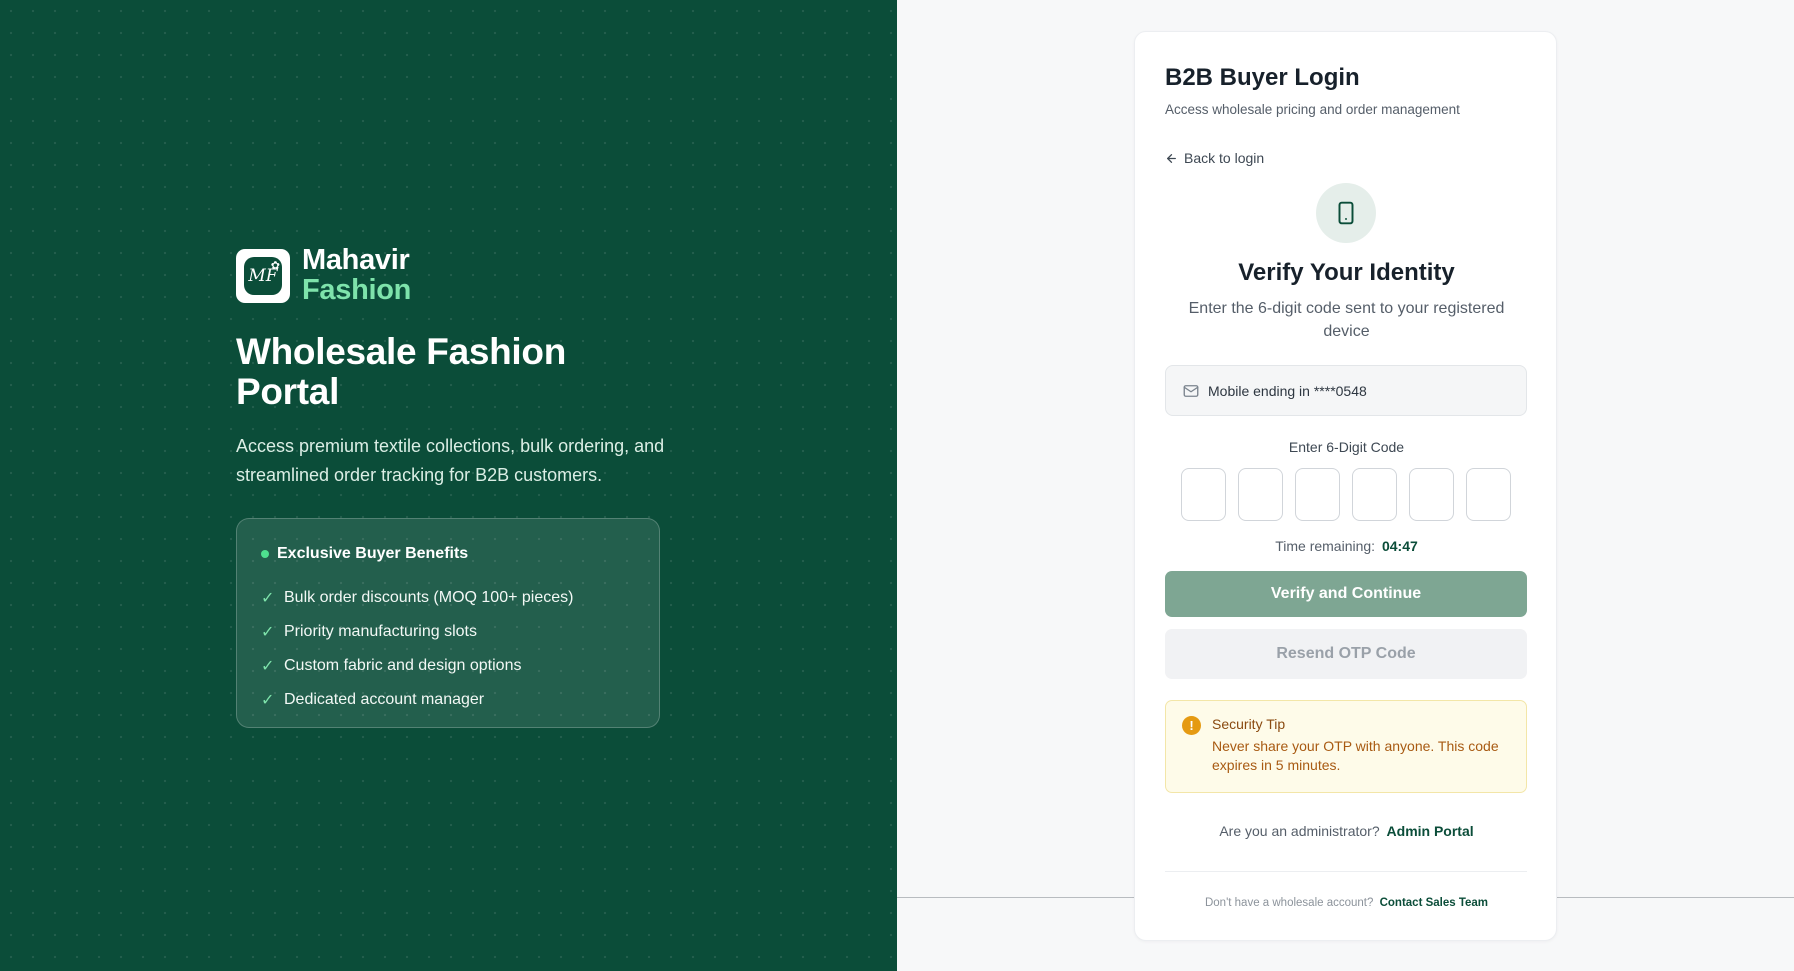  I want to click on brand-text: Mahavir Fashion, so click(356, 275).